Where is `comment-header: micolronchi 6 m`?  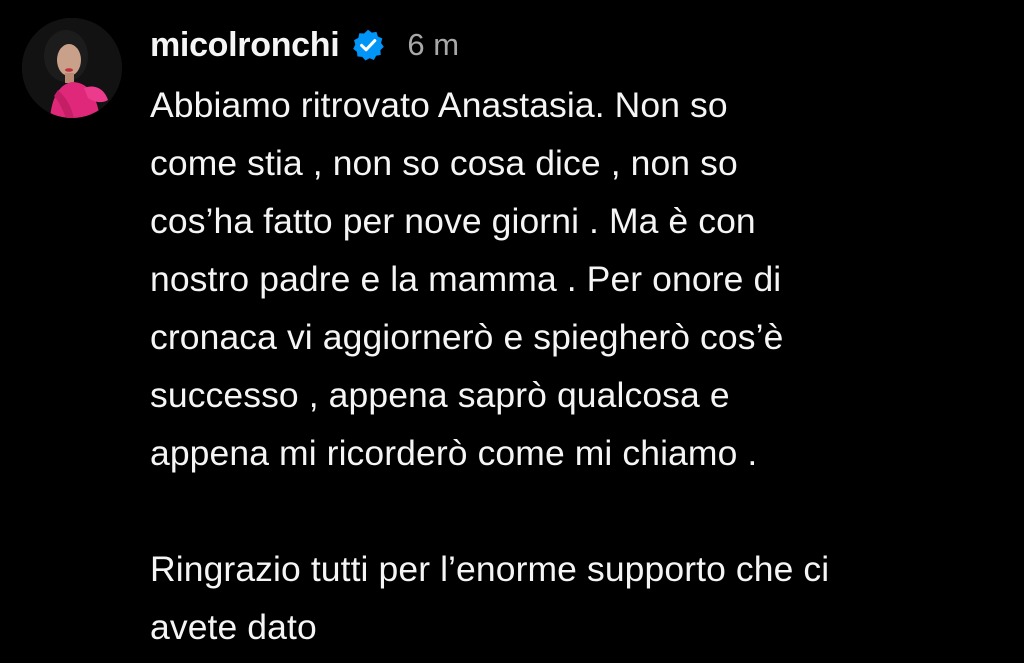 comment-header: micolronchi 6 m is located at coordinates (304, 45).